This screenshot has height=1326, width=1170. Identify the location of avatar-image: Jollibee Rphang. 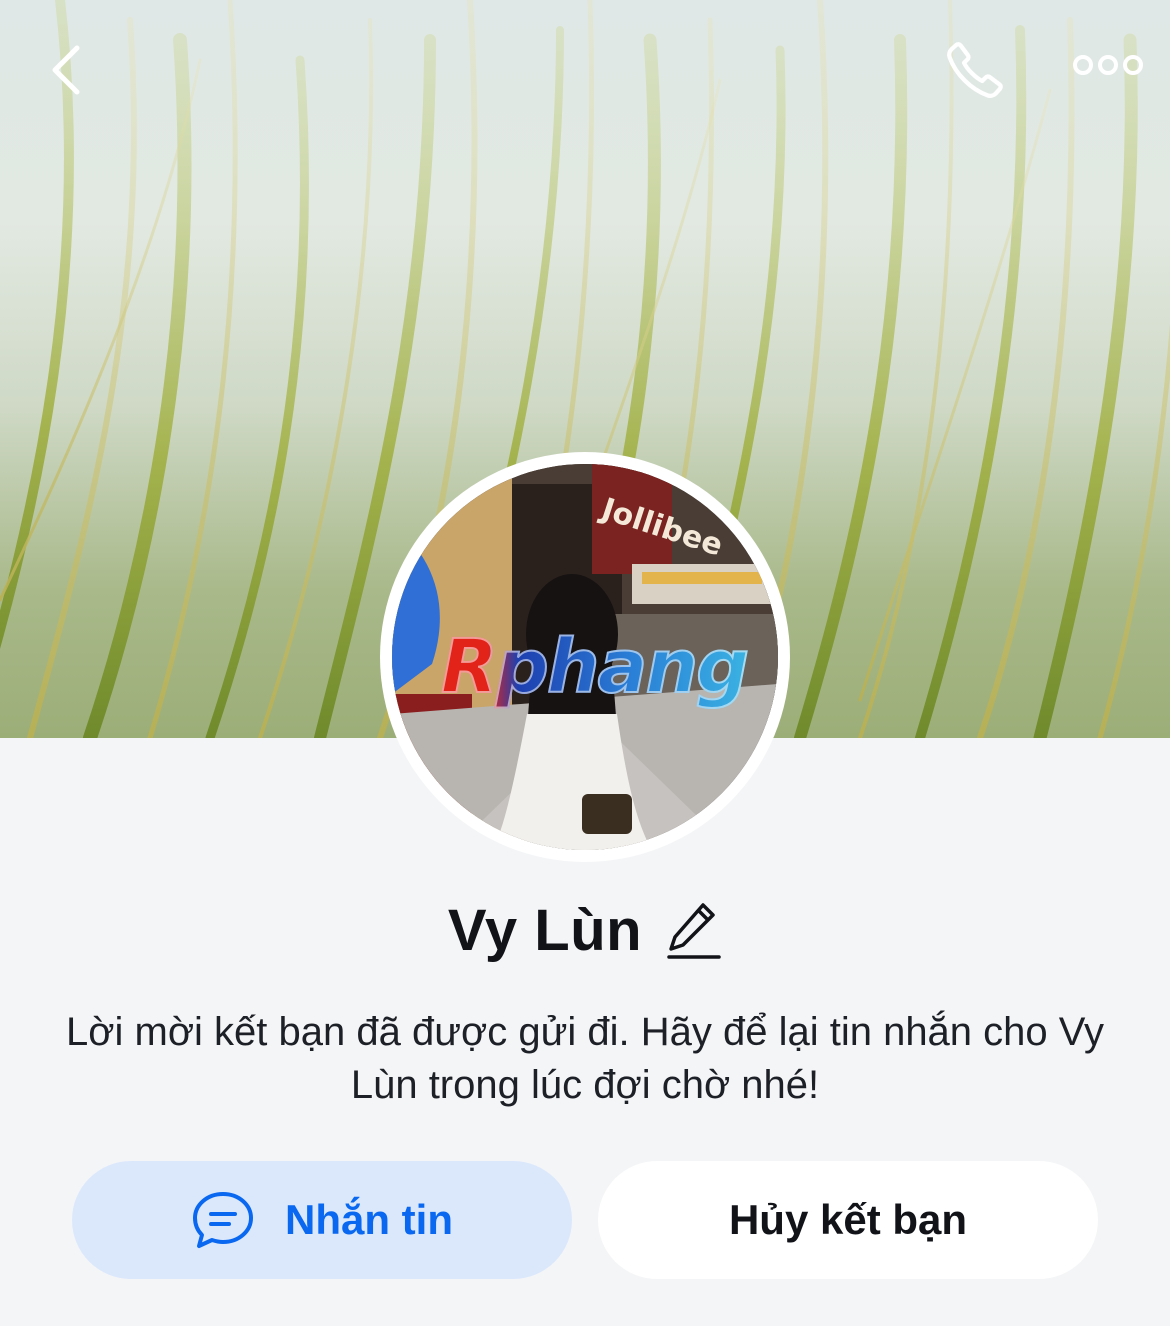
(585, 657).